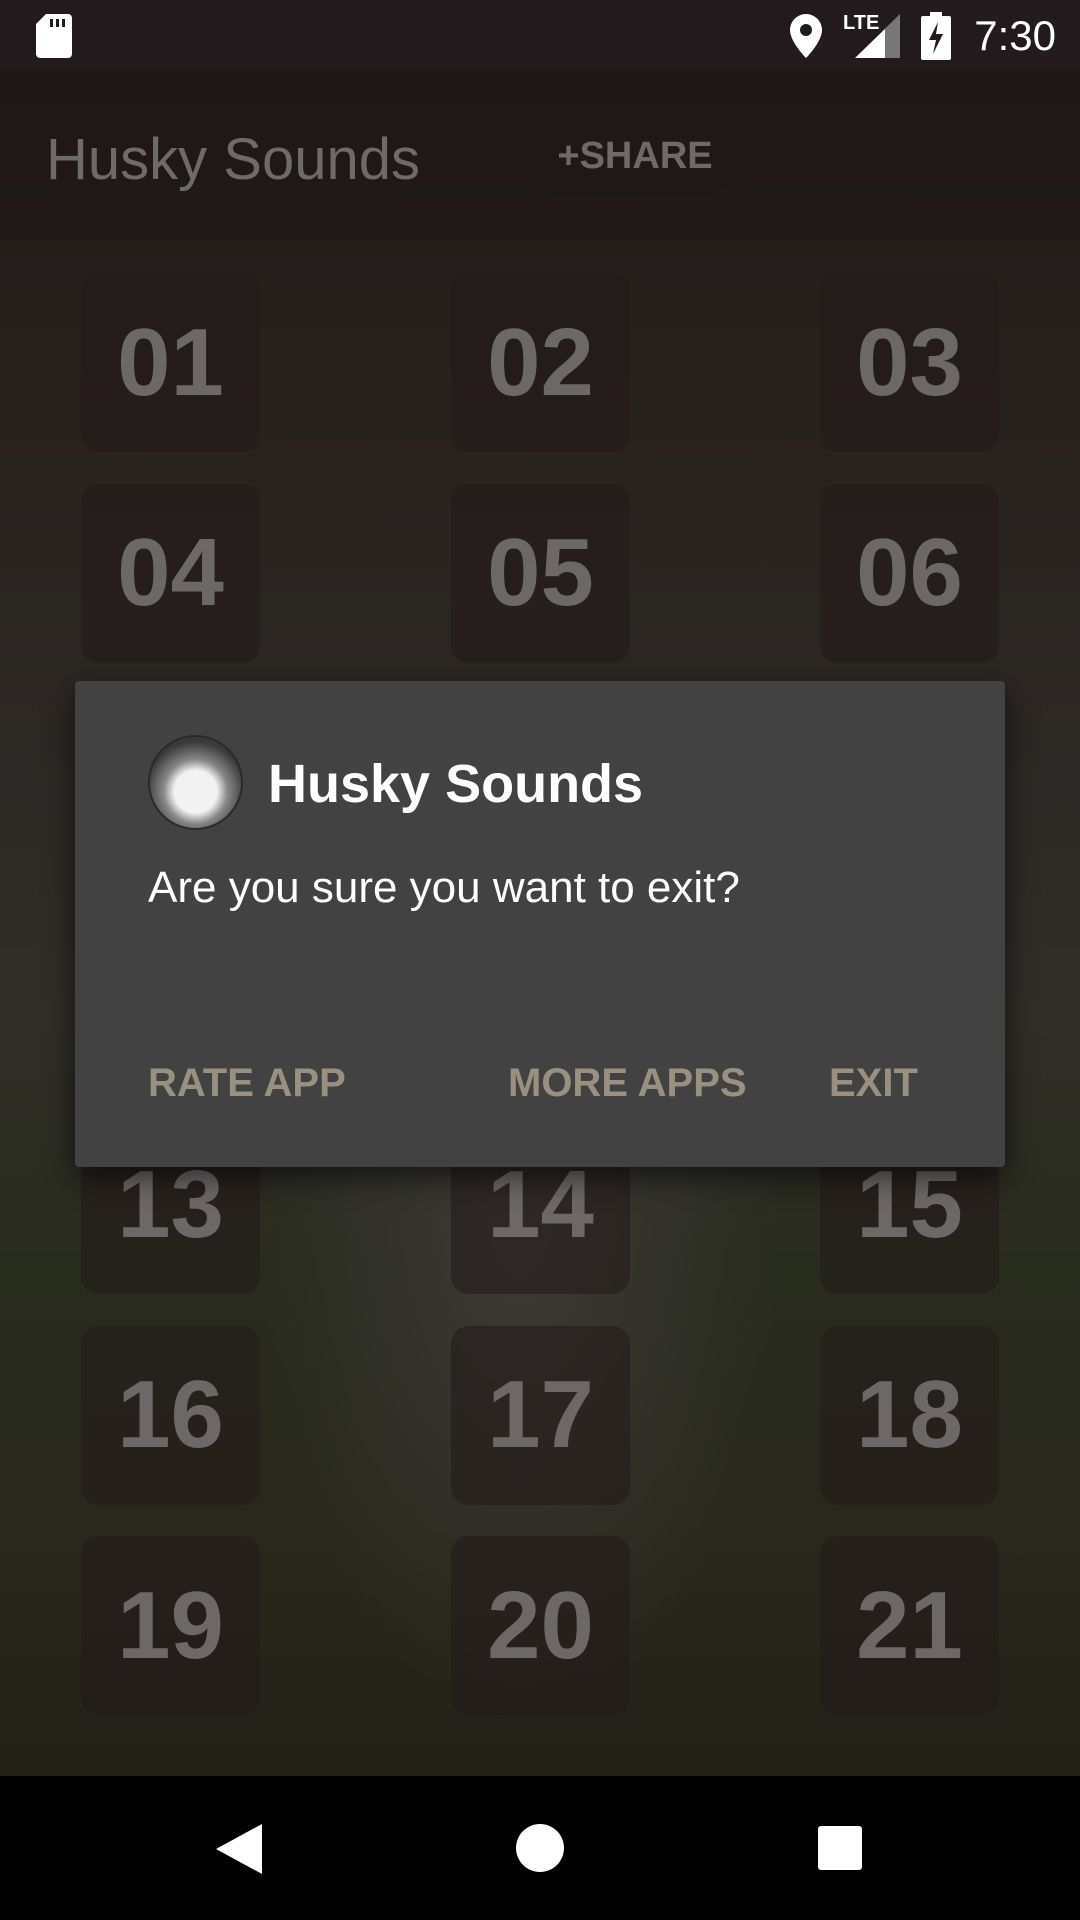 The height and width of the screenshot is (1920, 1080). What do you see at coordinates (540, 362) in the screenshot?
I see `sound-tile-02: 02` at bounding box center [540, 362].